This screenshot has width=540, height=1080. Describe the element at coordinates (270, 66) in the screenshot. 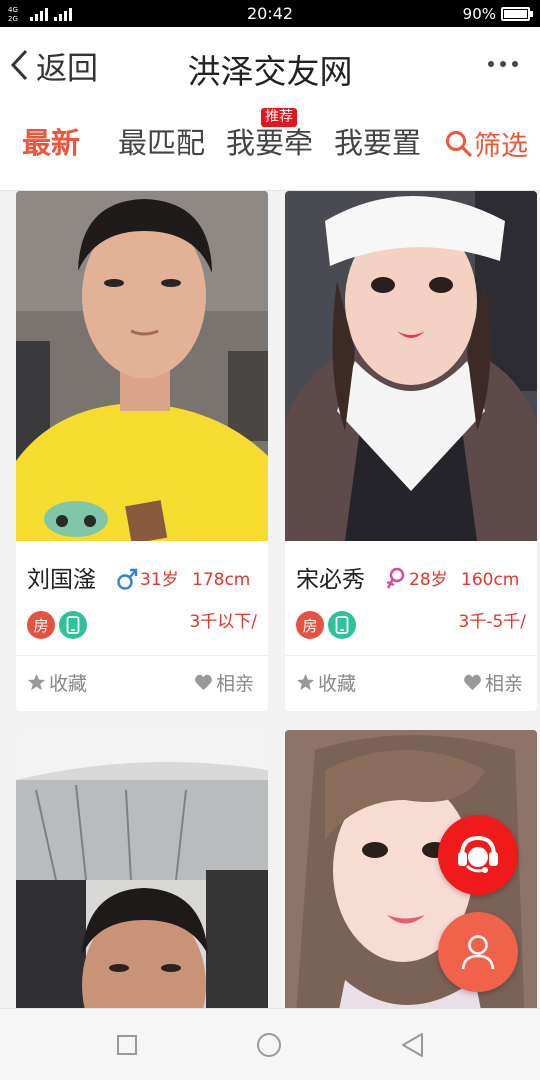

I see `app-header: 返回 洪泽交友网` at that location.